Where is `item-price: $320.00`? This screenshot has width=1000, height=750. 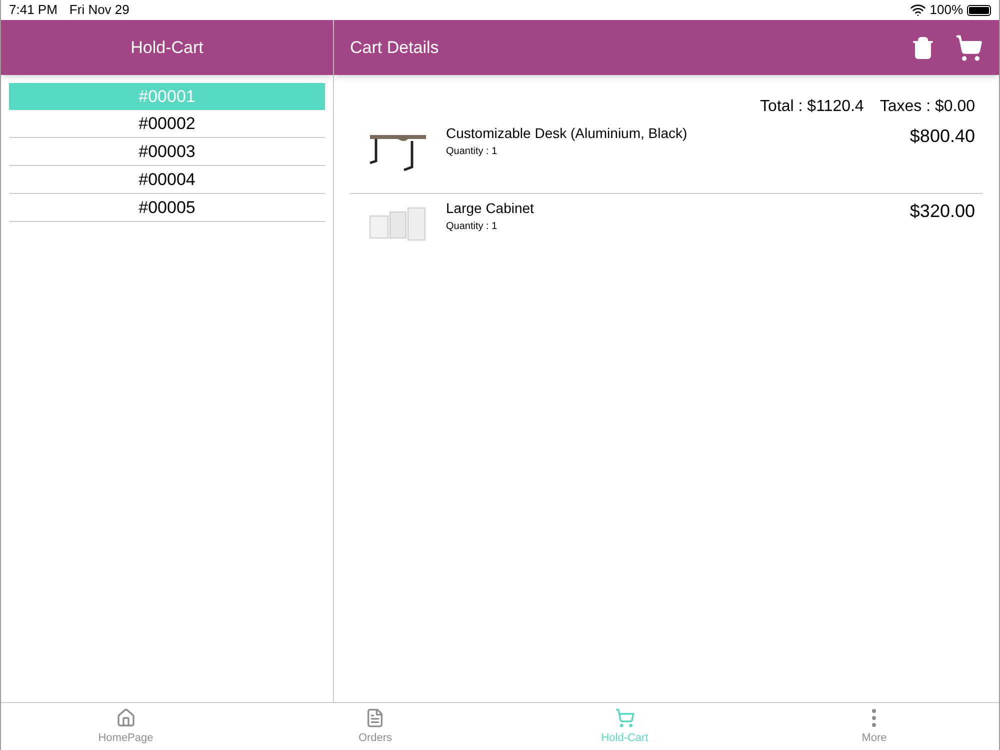 item-price: $320.00 is located at coordinates (943, 211).